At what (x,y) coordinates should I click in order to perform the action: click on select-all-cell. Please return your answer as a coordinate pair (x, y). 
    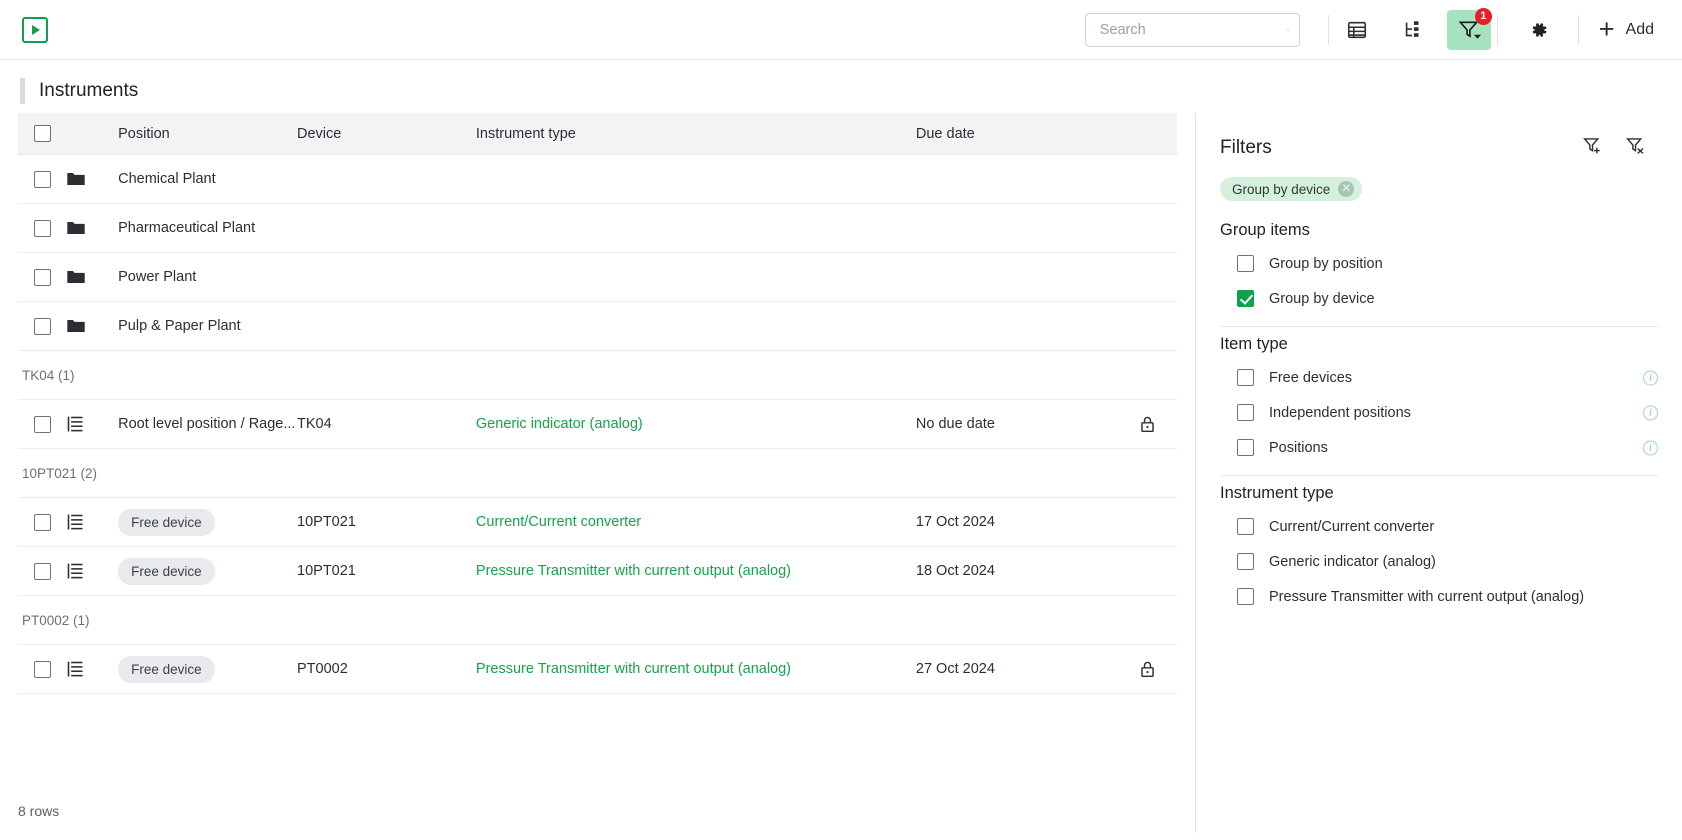
    Looking at the image, I should click on (41, 133).